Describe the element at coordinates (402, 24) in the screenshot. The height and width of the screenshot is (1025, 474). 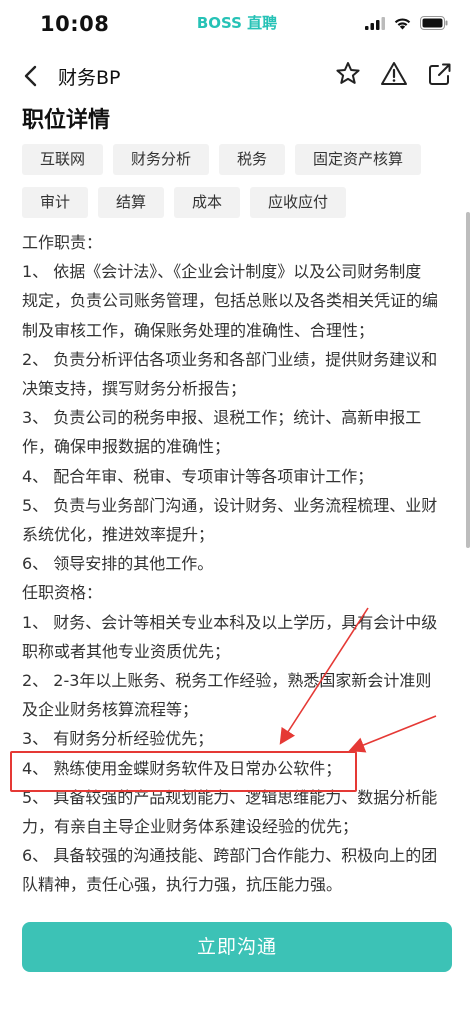
I see `wifi-icon` at that location.